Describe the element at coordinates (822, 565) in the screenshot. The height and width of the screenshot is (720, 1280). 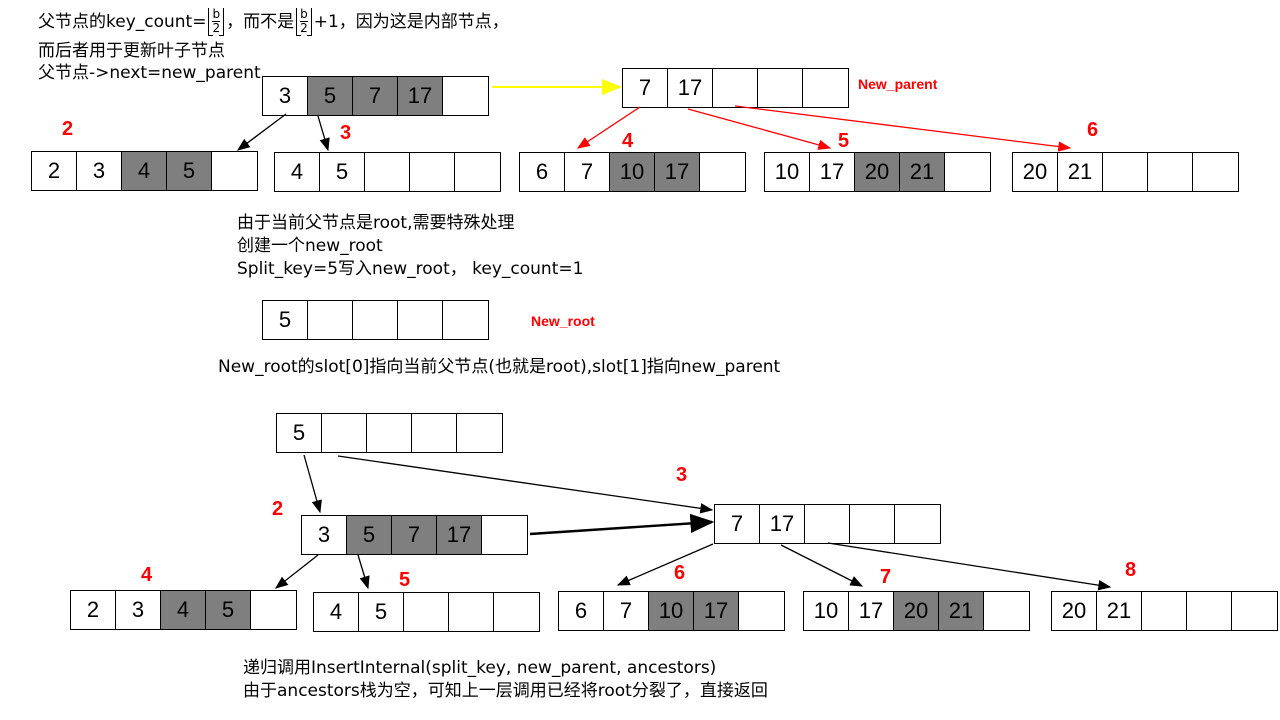
I see `arrow-new-parent-to-leaf7-bottom` at that location.